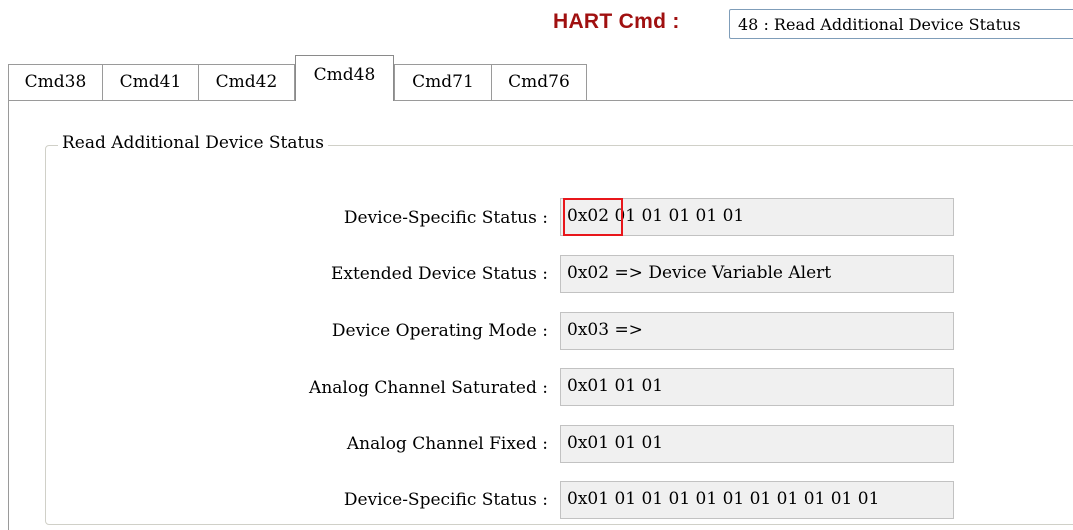 The width and height of the screenshot is (1073, 530). I want to click on device-operating-mode-field: 0x03 =>, so click(757, 331).